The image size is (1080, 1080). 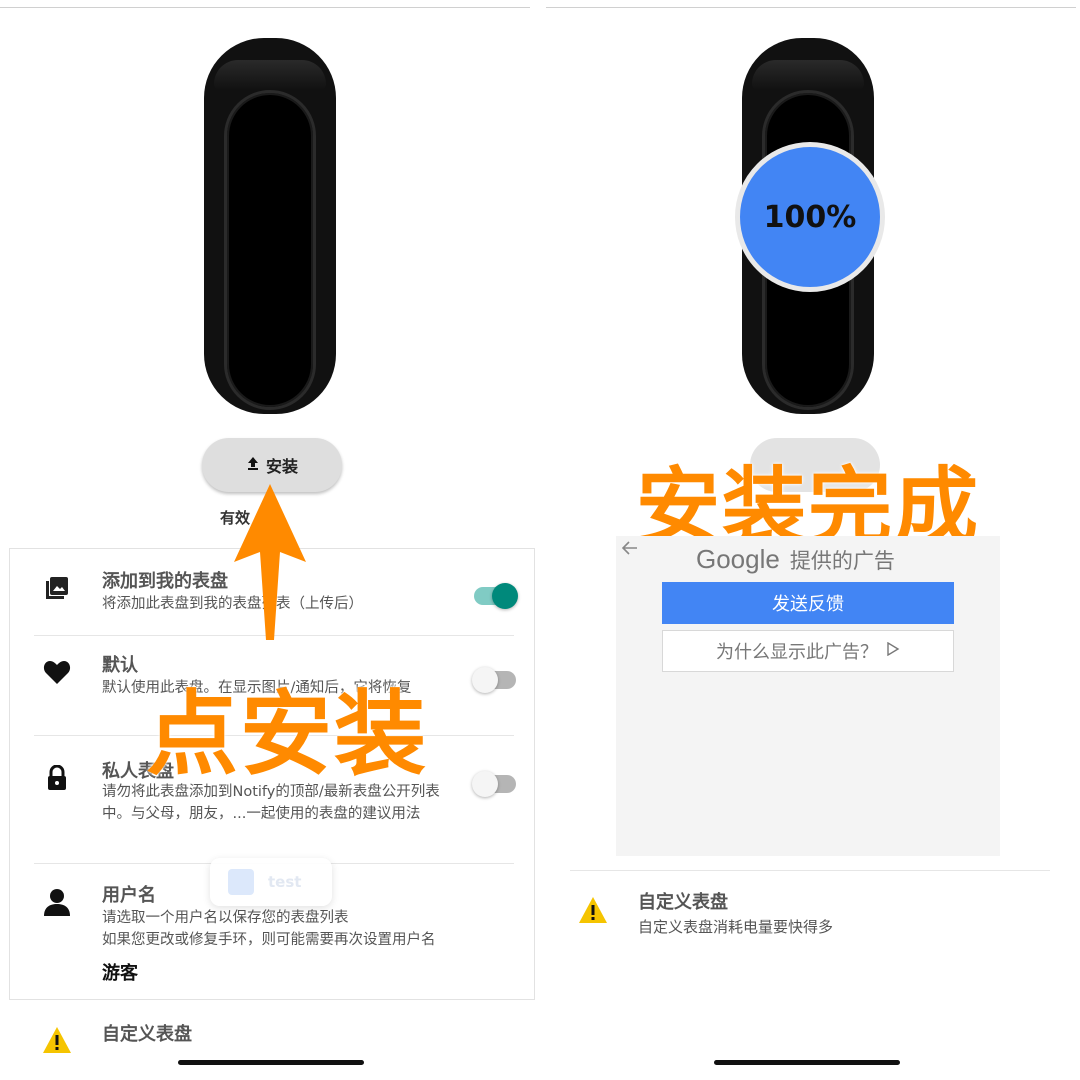 I want to click on private-toggle, so click(x=494, y=784).